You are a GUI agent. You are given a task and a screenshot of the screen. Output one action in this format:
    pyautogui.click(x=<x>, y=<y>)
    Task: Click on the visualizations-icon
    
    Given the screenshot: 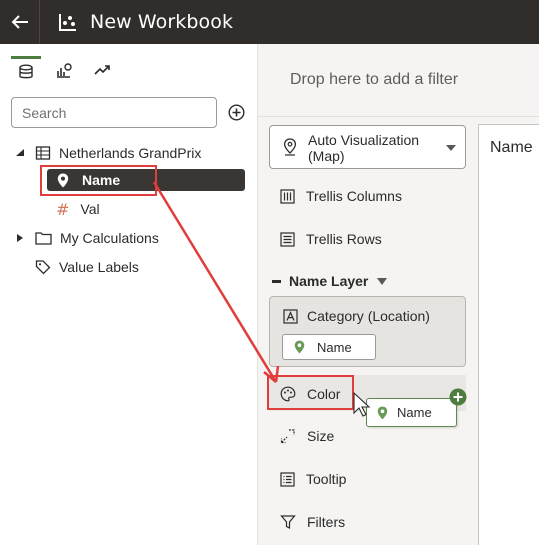 What is the action you would take?
    pyautogui.click(x=64, y=70)
    